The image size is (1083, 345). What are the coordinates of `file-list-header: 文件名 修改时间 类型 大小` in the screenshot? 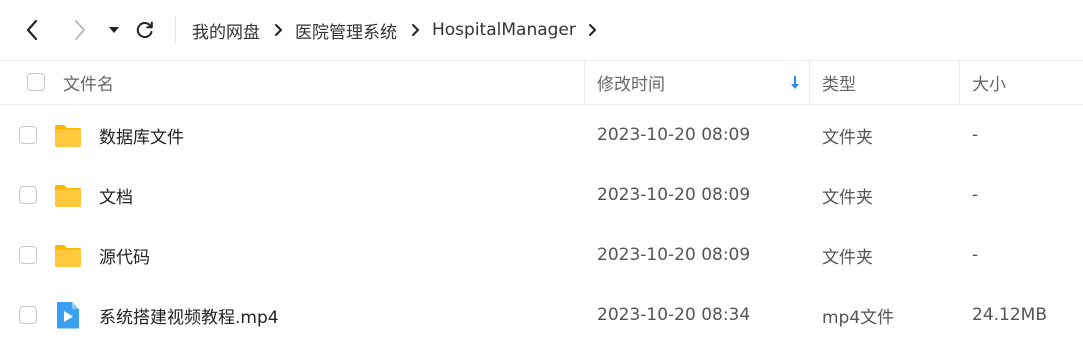 It's located at (541, 82).